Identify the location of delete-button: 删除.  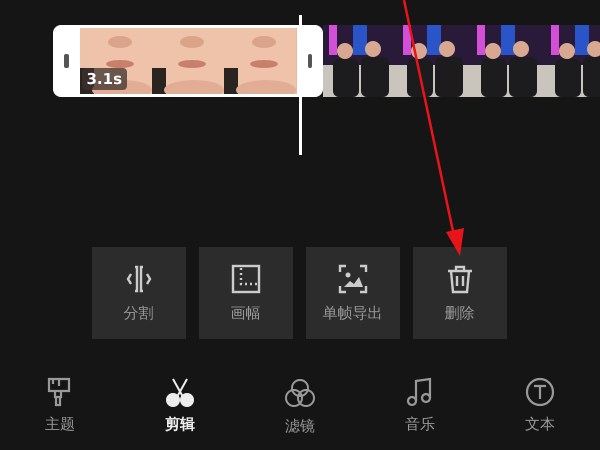
(459, 293).